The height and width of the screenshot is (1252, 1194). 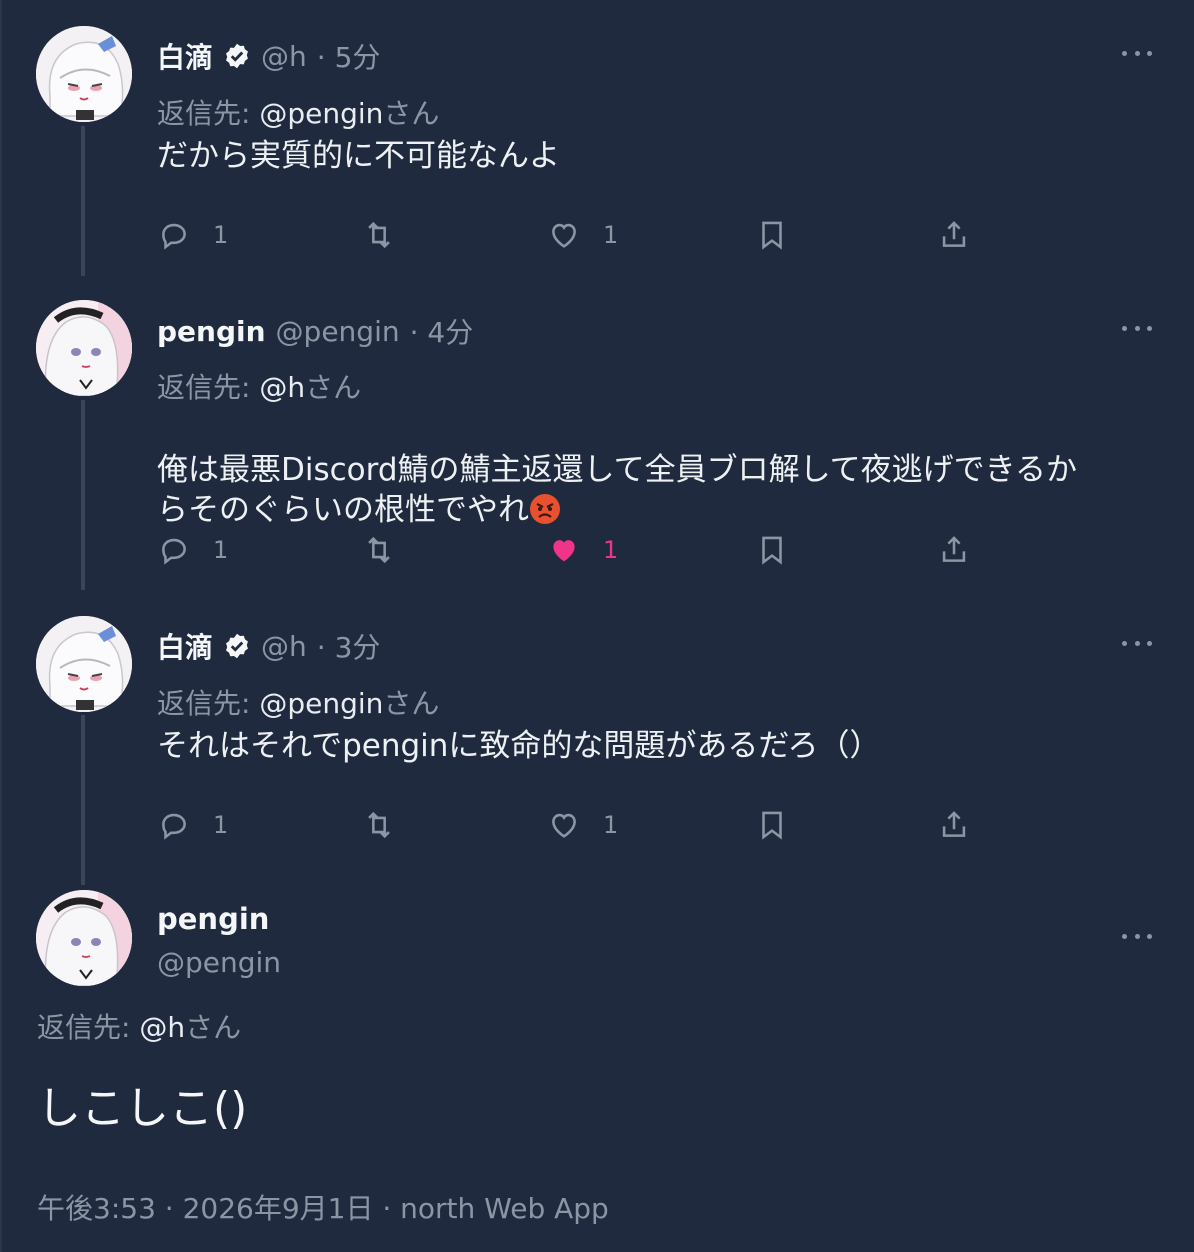 I want to click on main-tweet-text: しこしこ(), so click(x=142, y=1108).